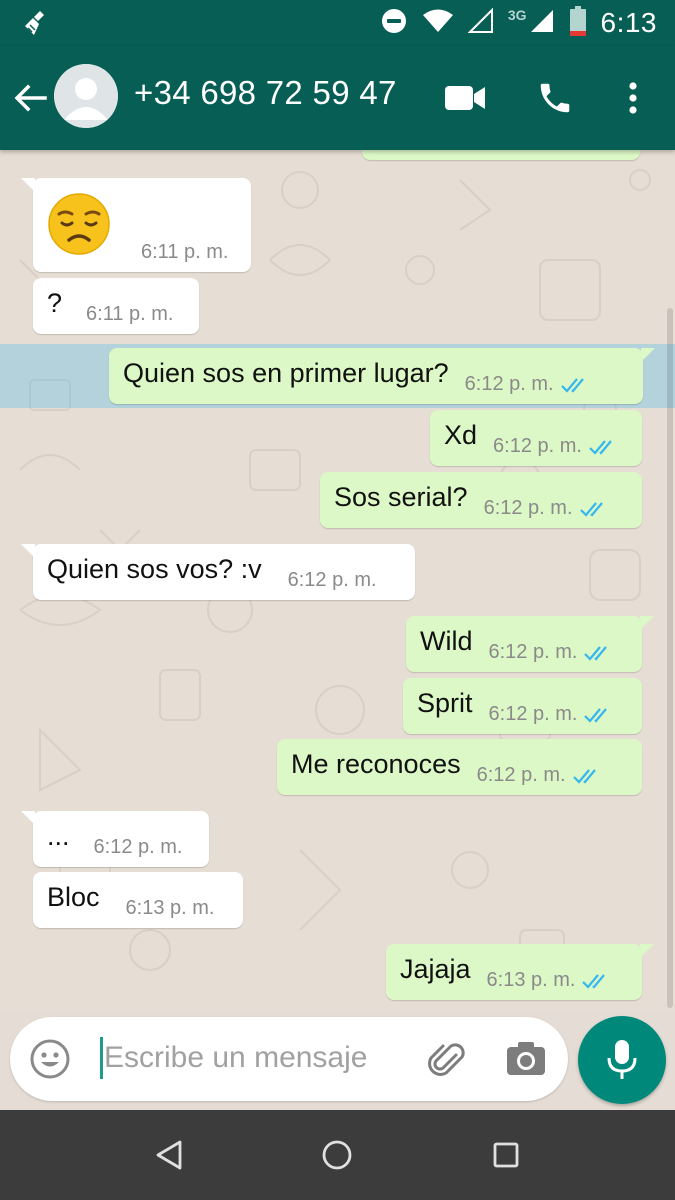 The height and width of the screenshot is (1200, 675). I want to click on recents-square-icon, so click(506, 1155).